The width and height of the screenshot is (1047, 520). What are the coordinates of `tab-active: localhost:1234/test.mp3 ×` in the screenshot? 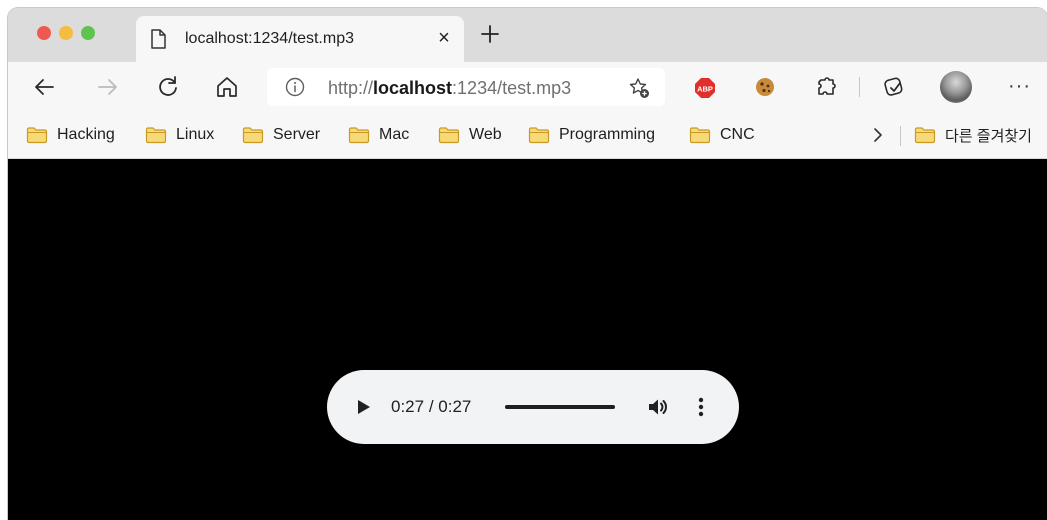 It's located at (300, 39).